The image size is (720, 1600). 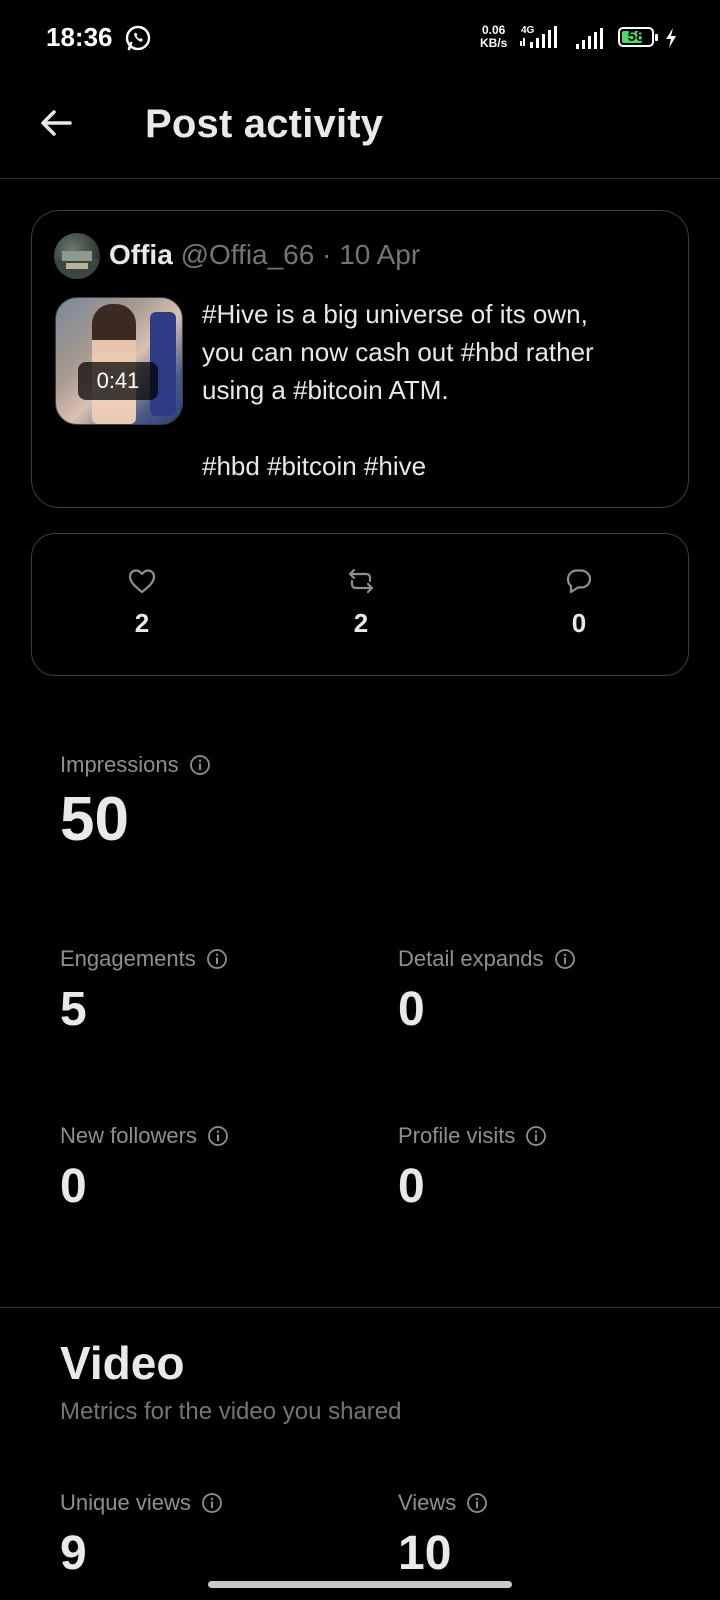 What do you see at coordinates (425, 1553) in the screenshot?
I see `views-value: 10` at bounding box center [425, 1553].